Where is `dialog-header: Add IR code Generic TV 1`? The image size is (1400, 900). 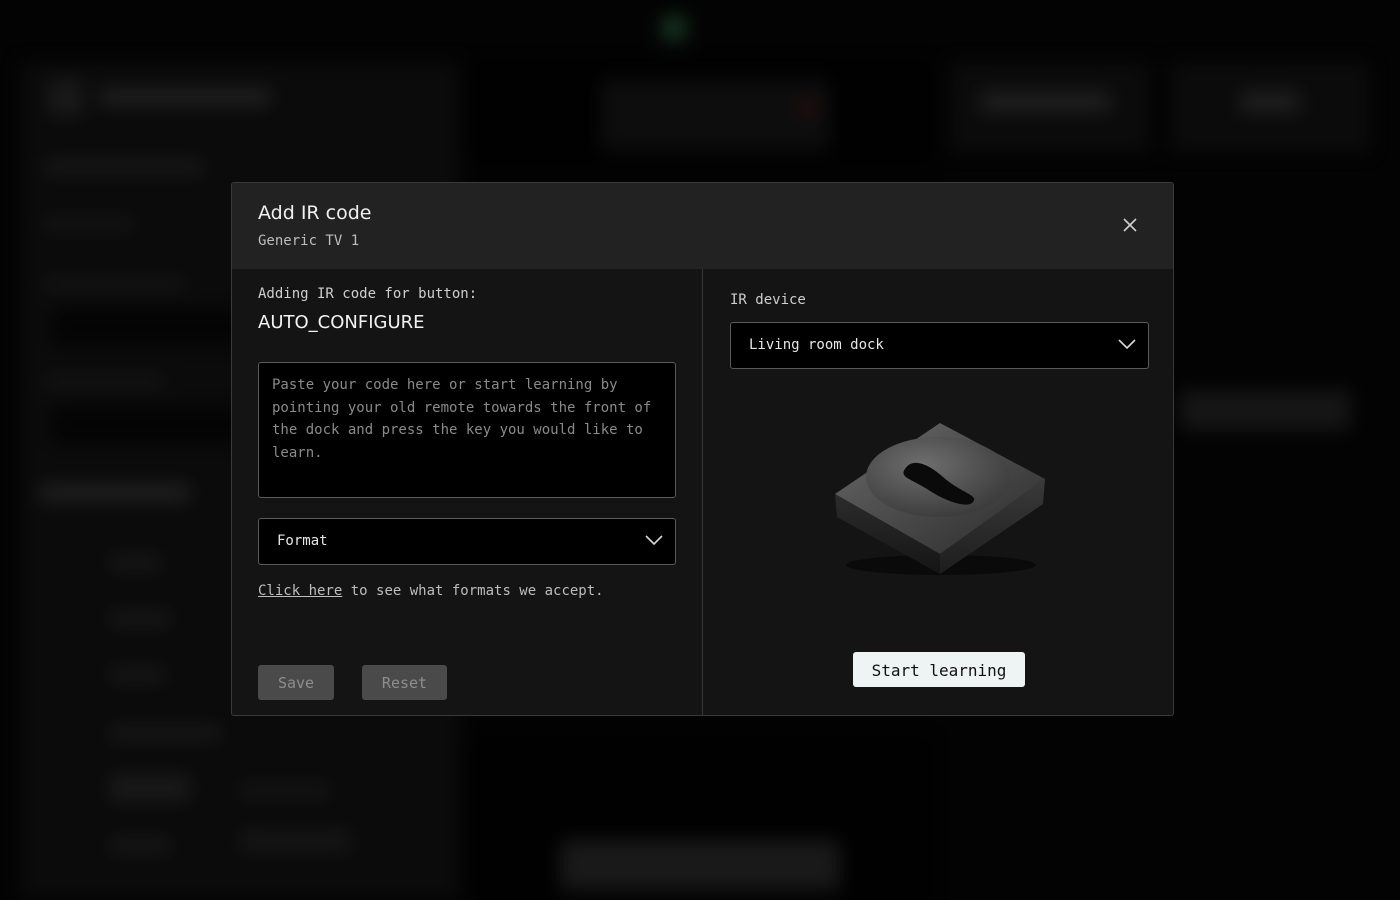 dialog-header: Add IR code Generic TV 1 is located at coordinates (702, 226).